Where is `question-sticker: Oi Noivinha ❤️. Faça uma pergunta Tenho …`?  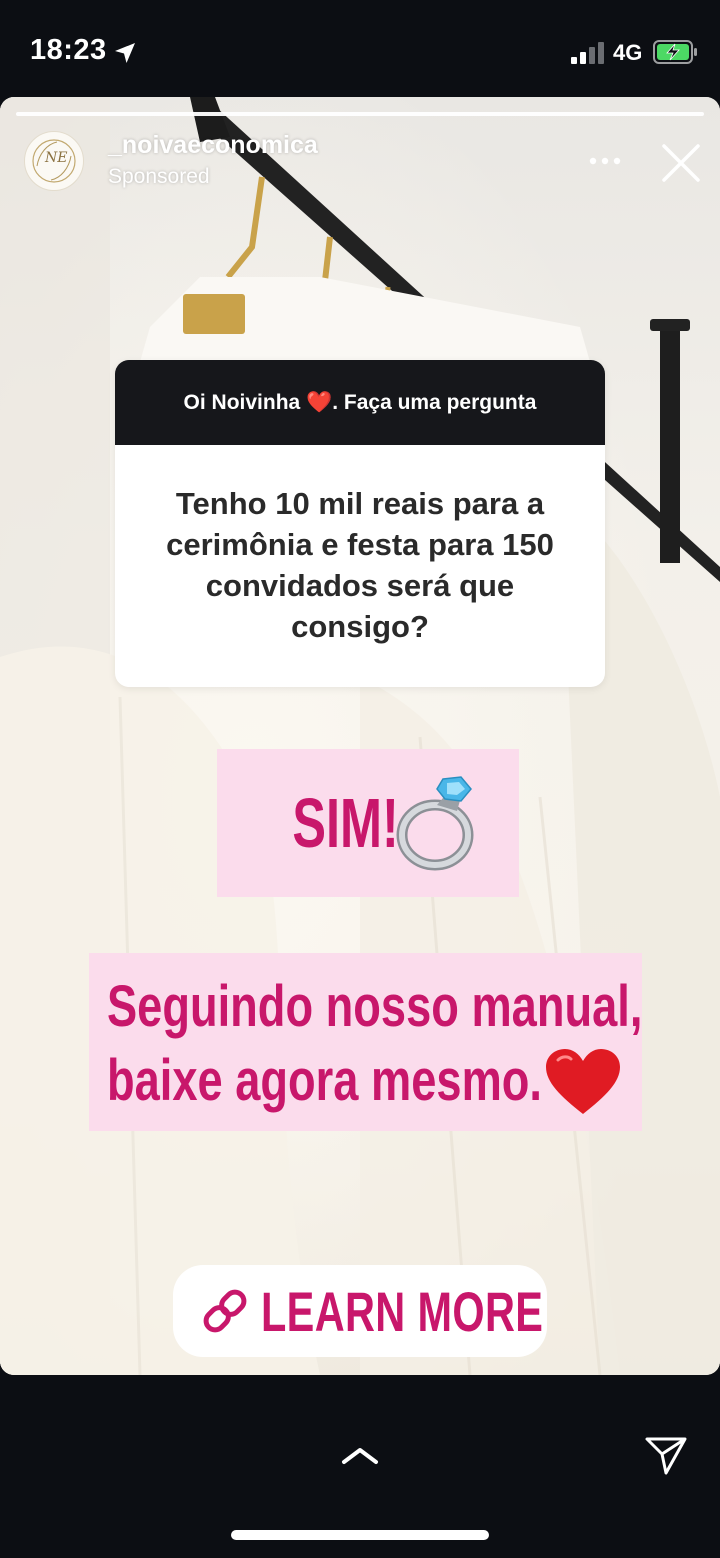 question-sticker: Oi Noivinha ❤️. Faça uma pergunta Tenho … is located at coordinates (360, 523).